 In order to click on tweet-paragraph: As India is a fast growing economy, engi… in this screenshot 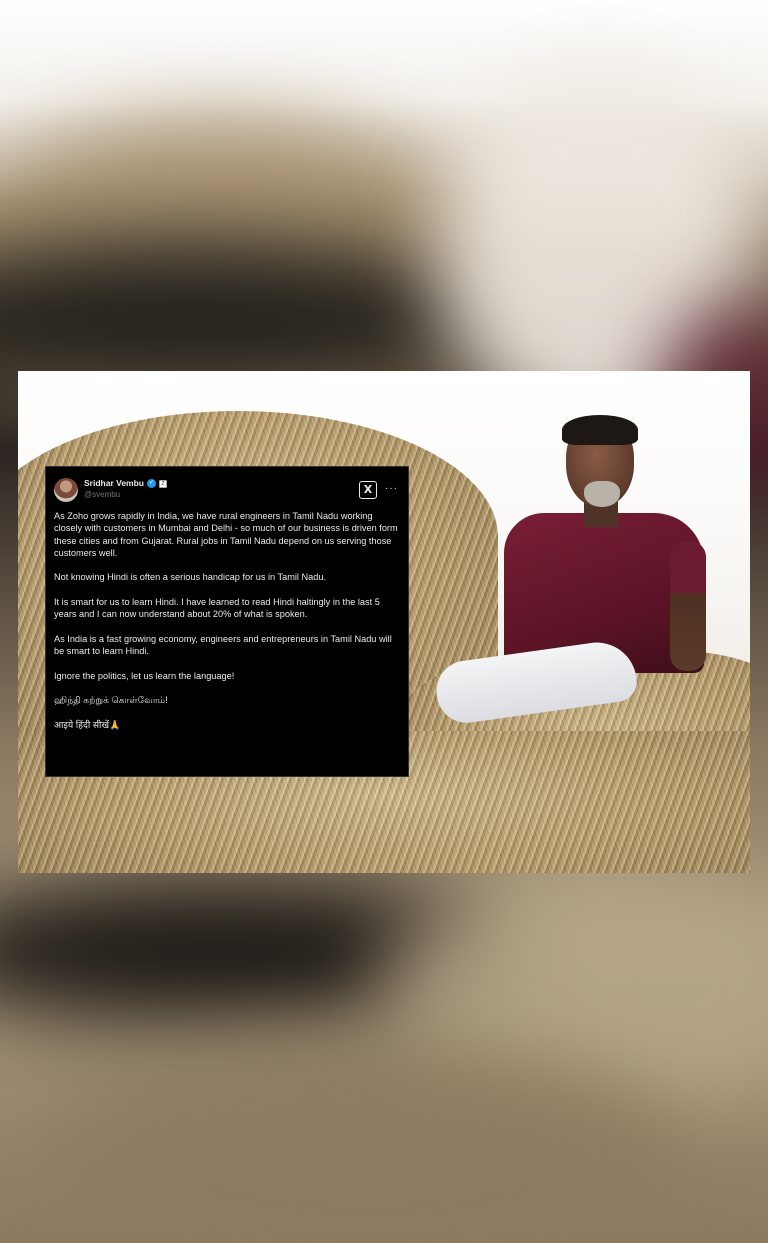, I will do `click(223, 645)`.